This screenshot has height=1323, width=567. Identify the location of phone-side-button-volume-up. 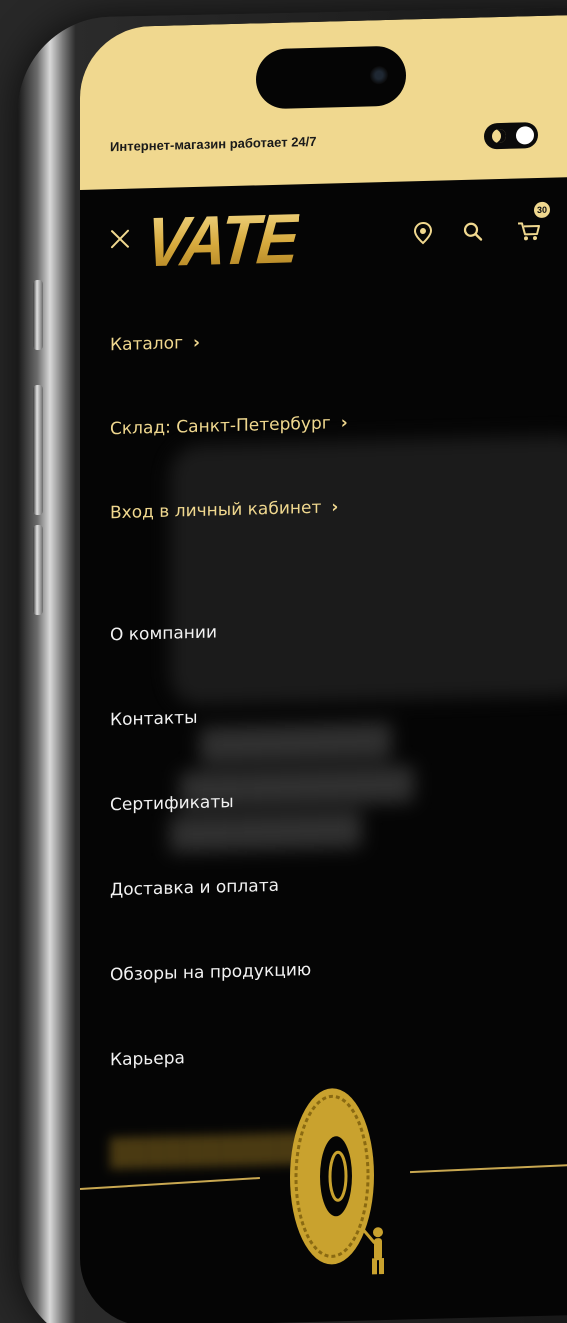
(38, 450).